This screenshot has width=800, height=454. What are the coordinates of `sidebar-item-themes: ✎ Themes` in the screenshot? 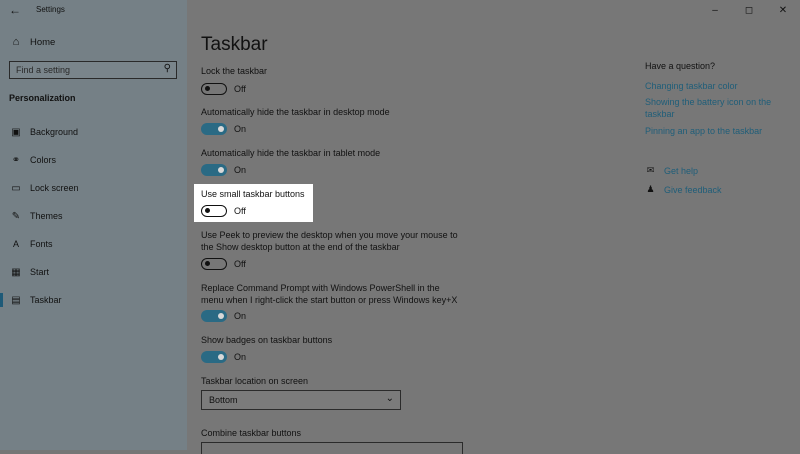 It's located at (36, 216).